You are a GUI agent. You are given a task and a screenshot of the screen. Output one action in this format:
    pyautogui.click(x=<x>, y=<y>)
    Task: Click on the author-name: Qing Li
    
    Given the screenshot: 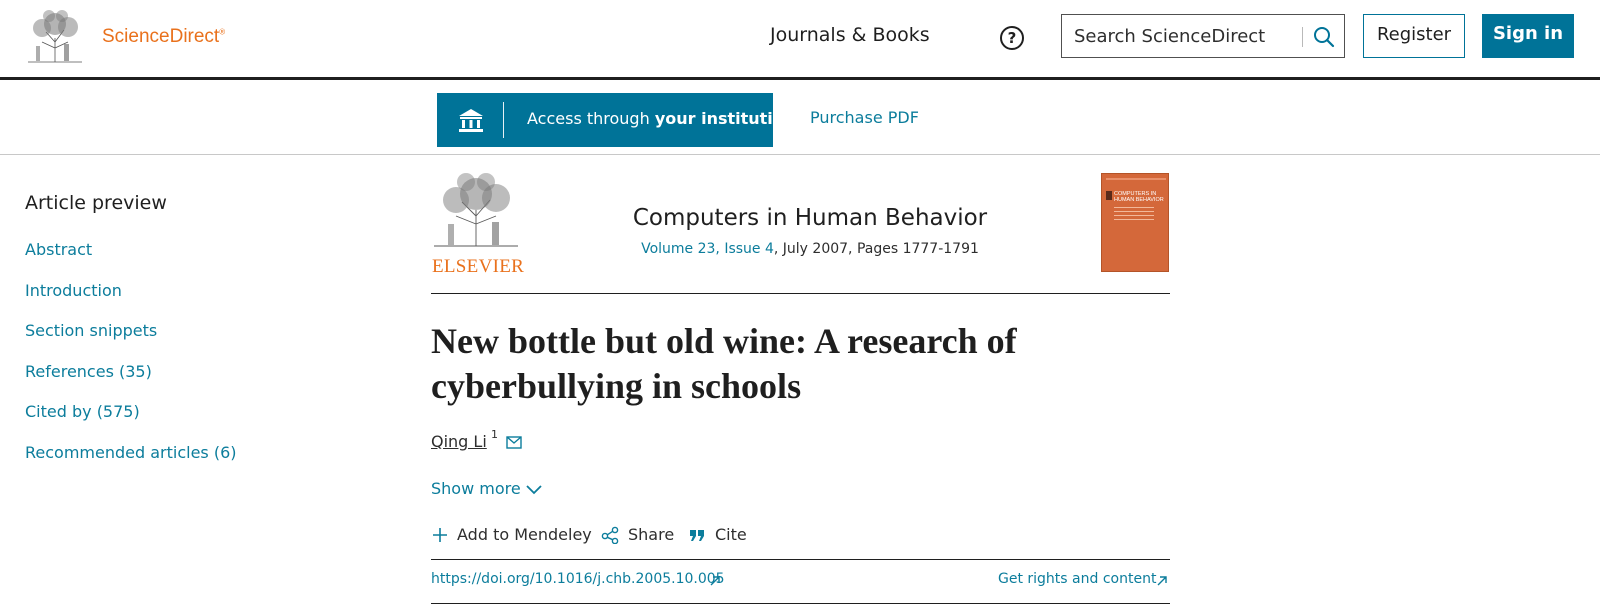 What is the action you would take?
    pyautogui.click(x=459, y=441)
    